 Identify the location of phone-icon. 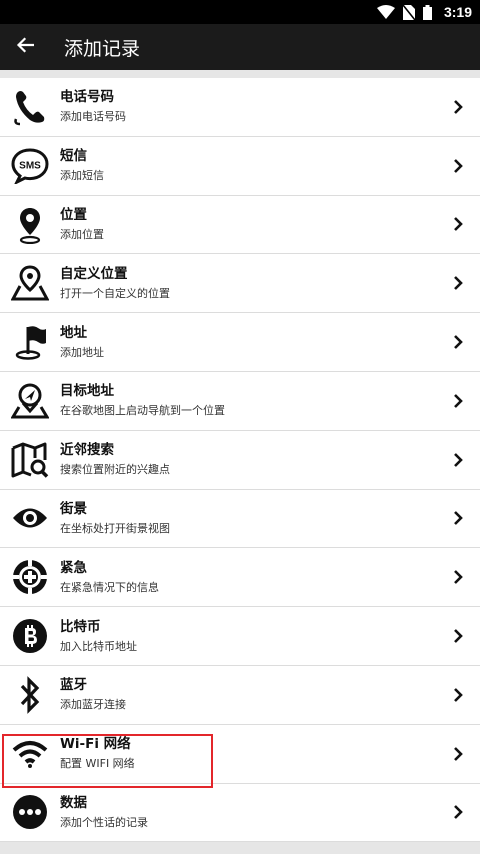
(30, 107).